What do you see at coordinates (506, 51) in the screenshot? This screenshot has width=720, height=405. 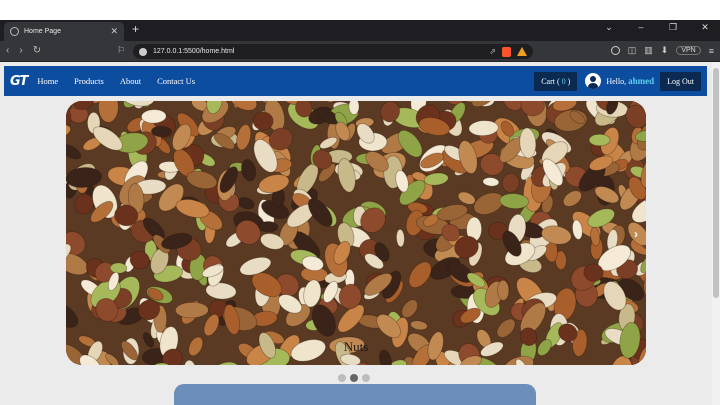 I see `brave-icon` at bounding box center [506, 51].